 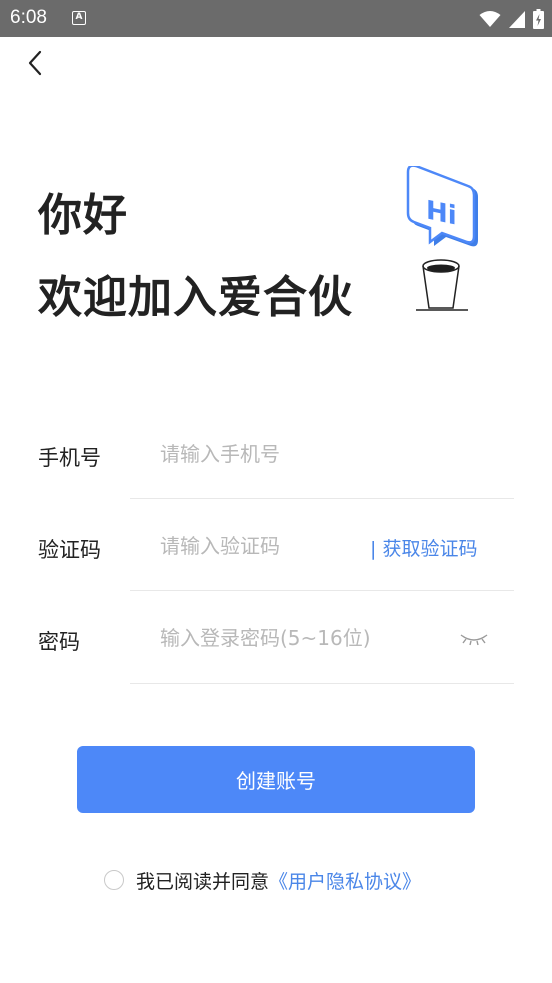 I want to click on get-code-button: | 获取验证码, so click(x=423, y=547).